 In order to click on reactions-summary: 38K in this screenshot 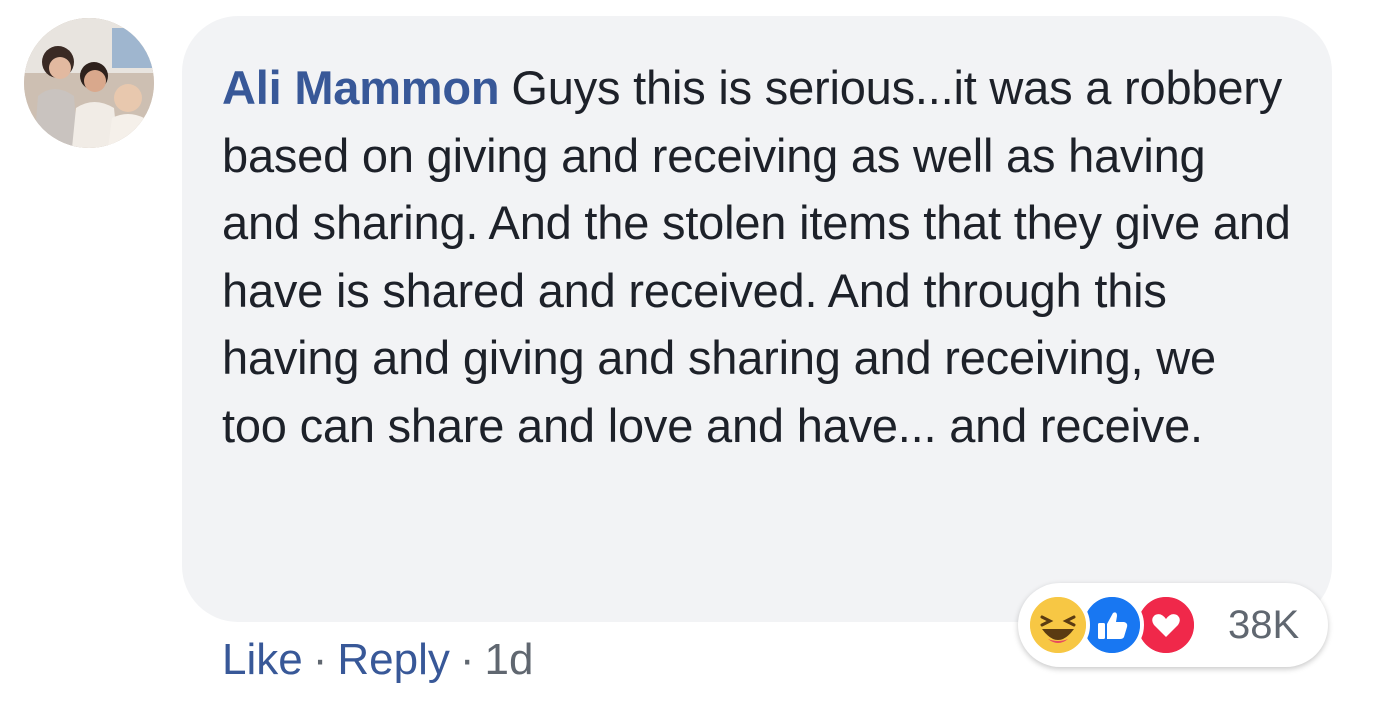, I will do `click(1173, 625)`.